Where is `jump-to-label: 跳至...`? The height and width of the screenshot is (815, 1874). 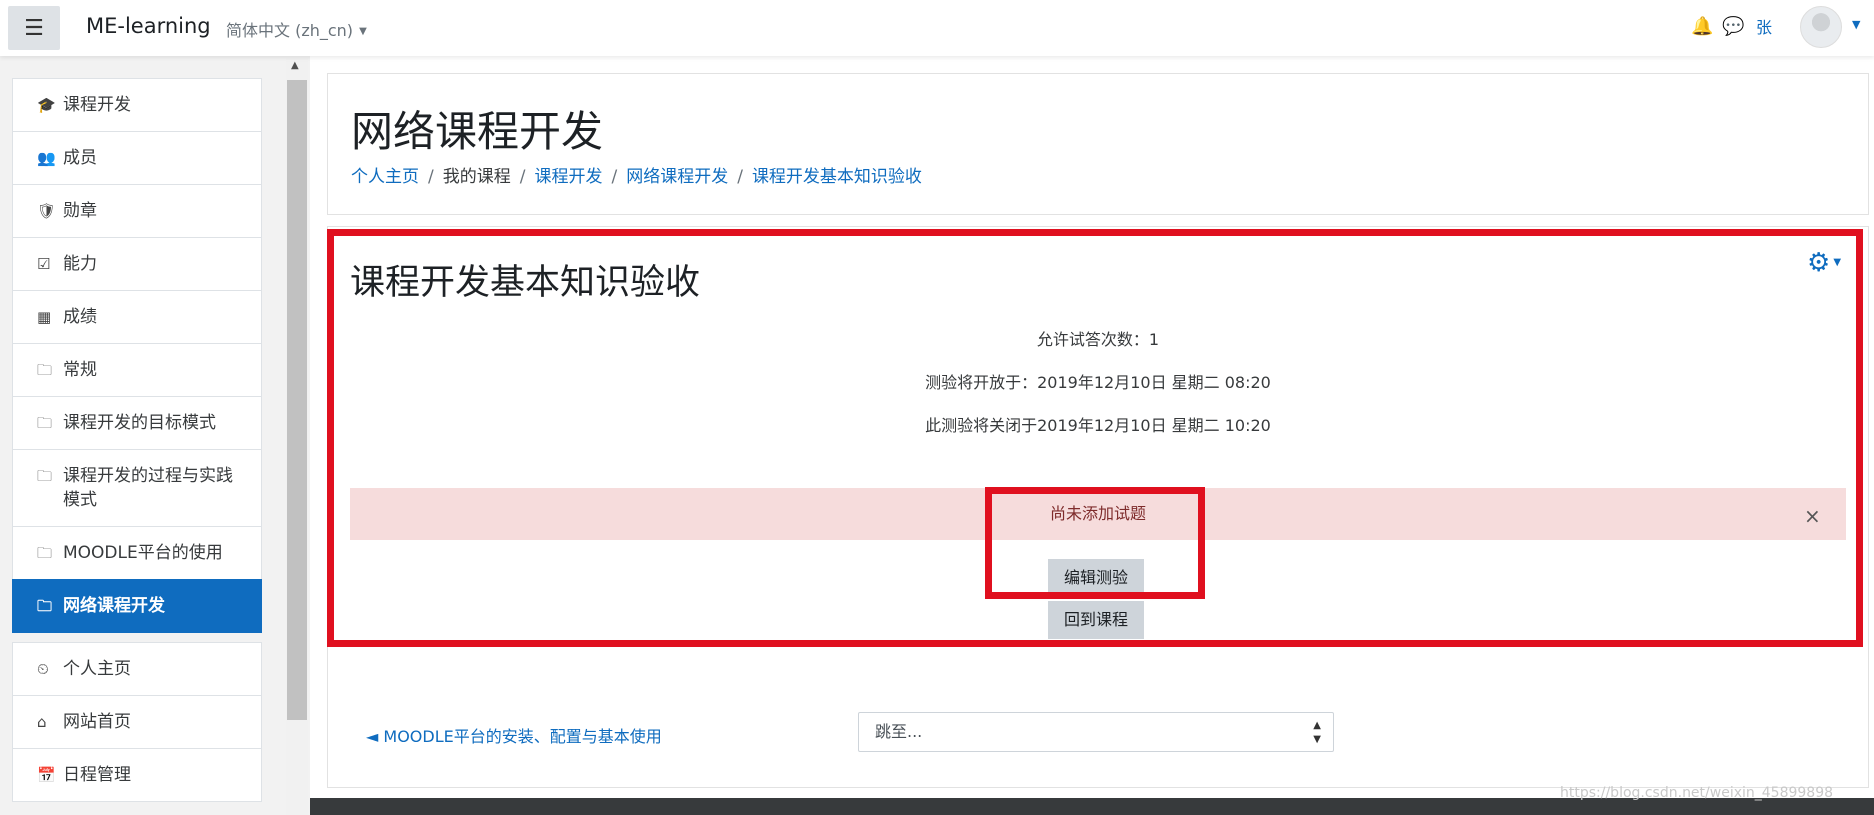
jump-to-label: 跳至... is located at coordinates (899, 731).